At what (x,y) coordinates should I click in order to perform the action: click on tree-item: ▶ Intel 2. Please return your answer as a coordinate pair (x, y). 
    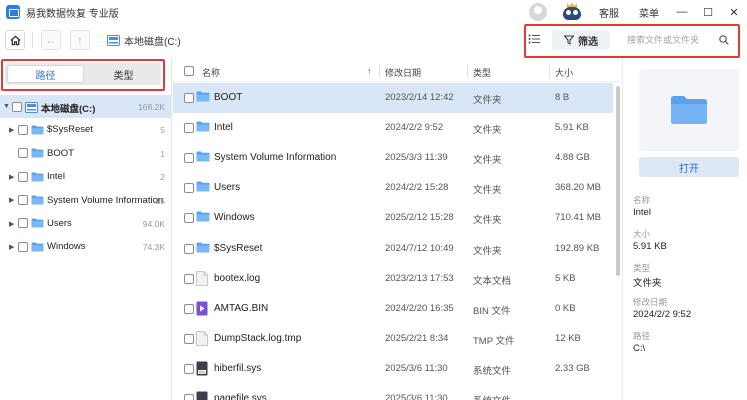
    Looking at the image, I should click on (85, 176).